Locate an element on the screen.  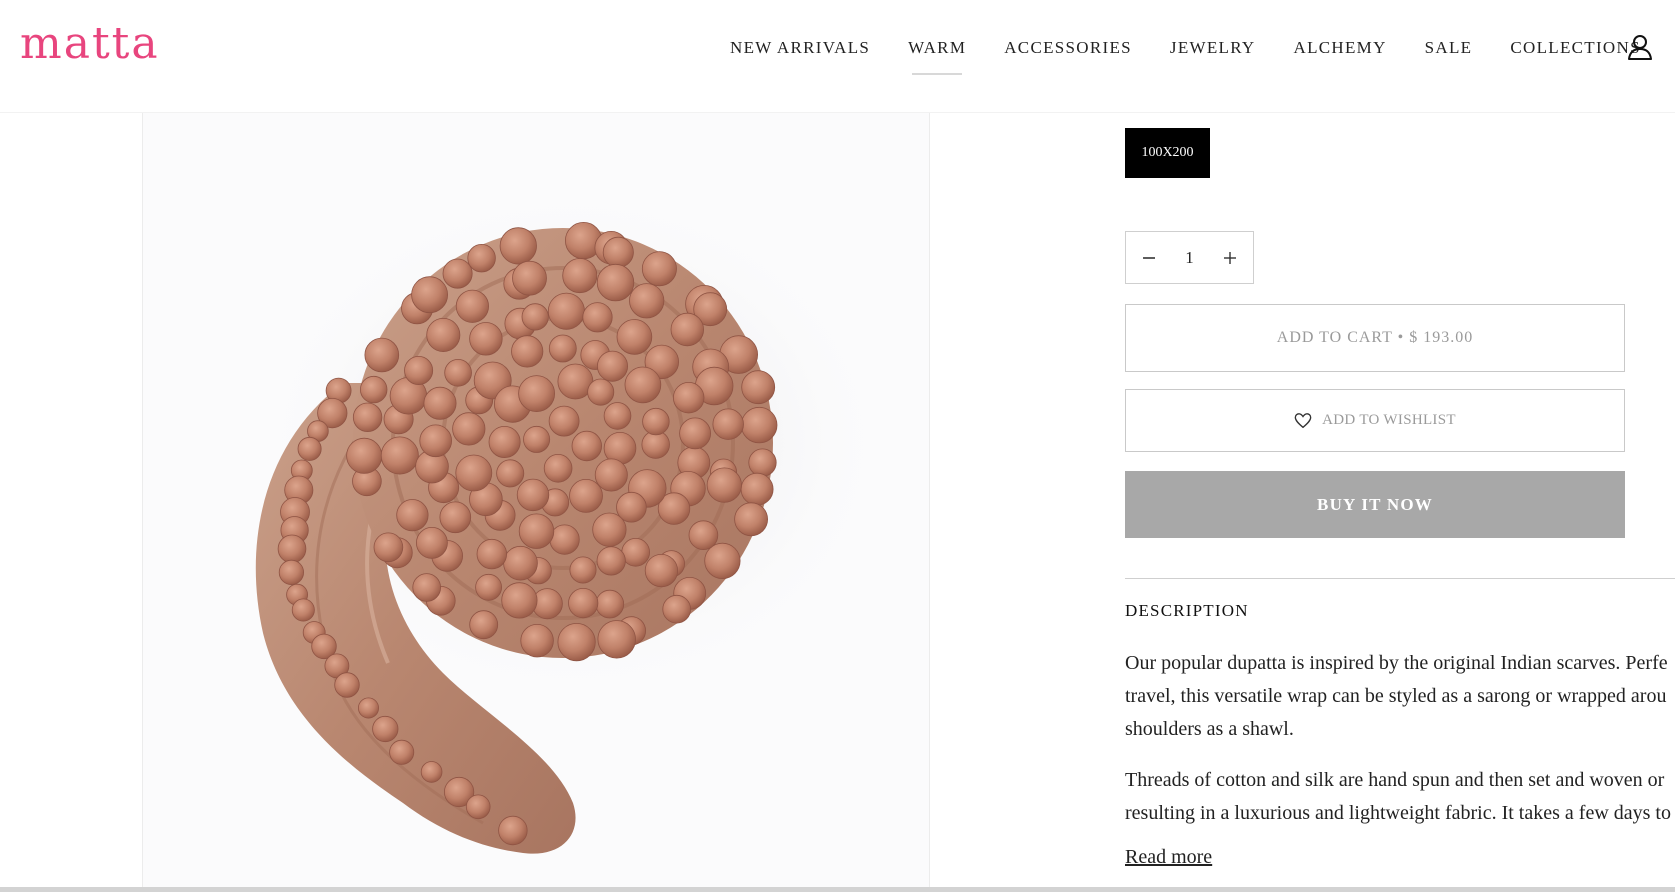
plus-icon is located at coordinates (1230, 258).